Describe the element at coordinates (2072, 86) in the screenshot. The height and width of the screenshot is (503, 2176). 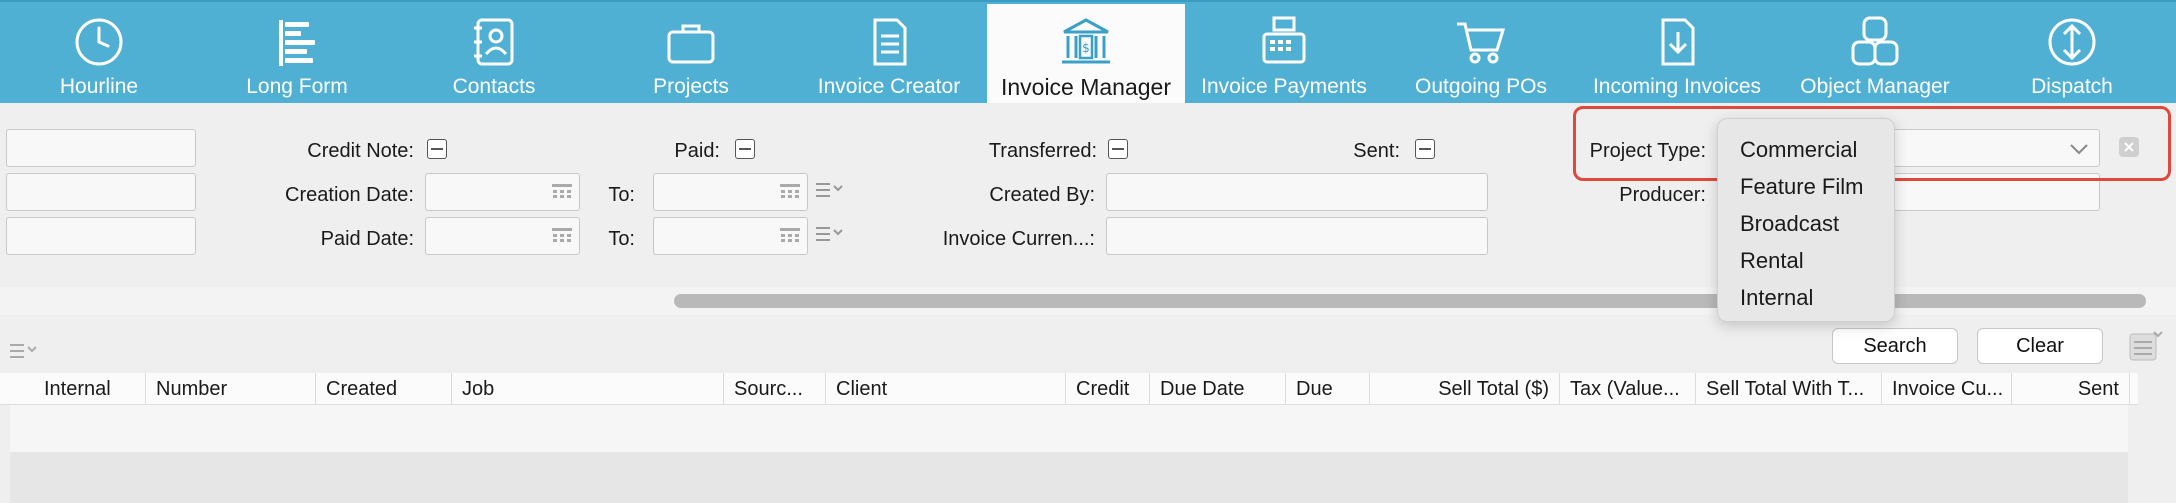
I see `toolbar-label: Dispatch` at that location.